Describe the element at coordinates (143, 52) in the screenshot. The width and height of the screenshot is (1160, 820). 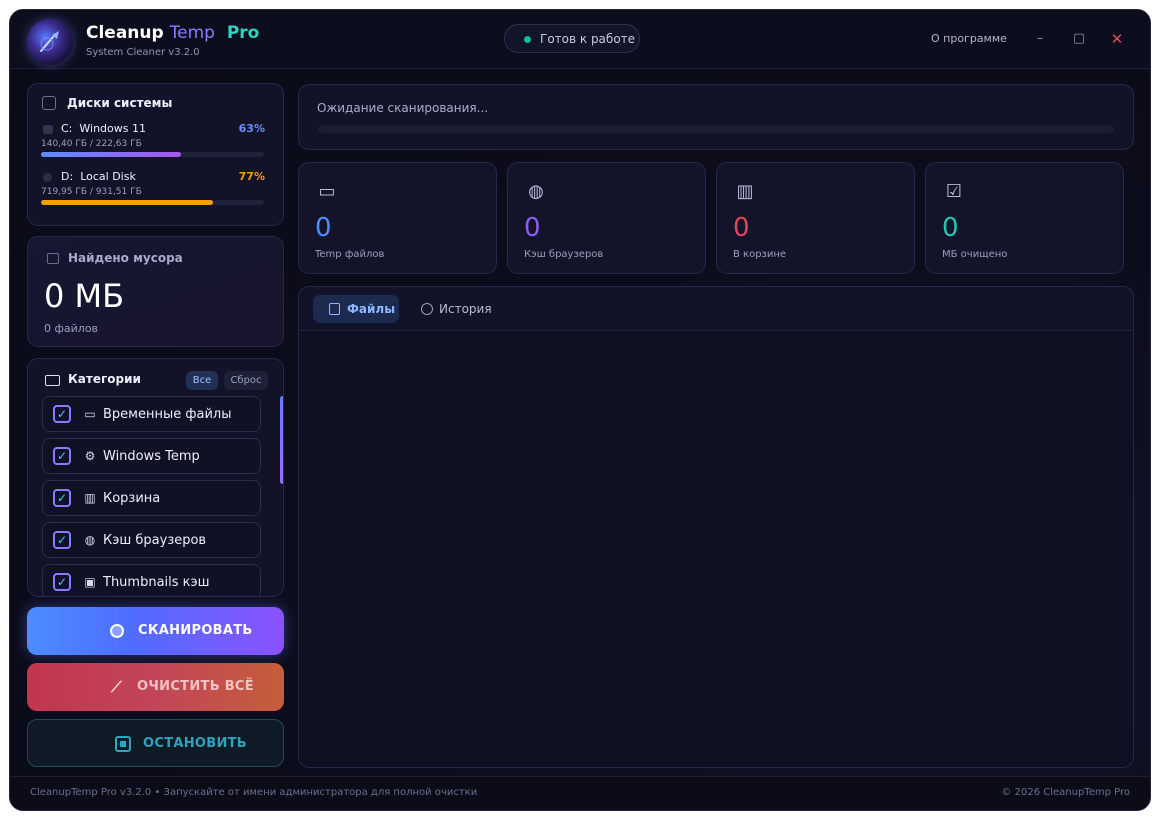
I see `app-subtitle: System Cleaner v3.2.0` at that location.